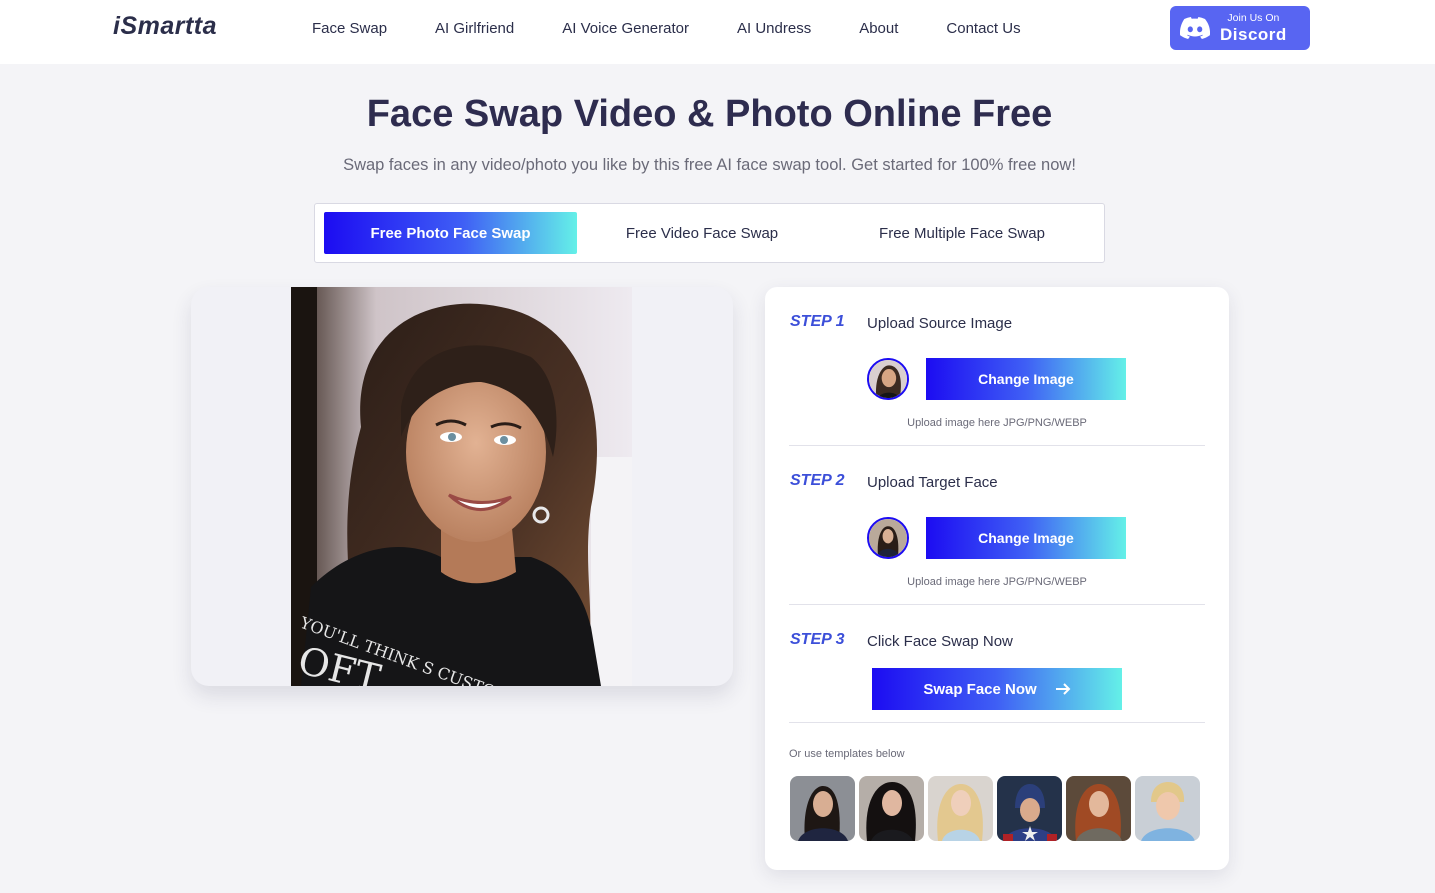 Image resolution: width=1435 pixels, height=893 pixels. Describe the element at coordinates (165, 26) in the screenshot. I see `site-logo: iSmartta` at that location.